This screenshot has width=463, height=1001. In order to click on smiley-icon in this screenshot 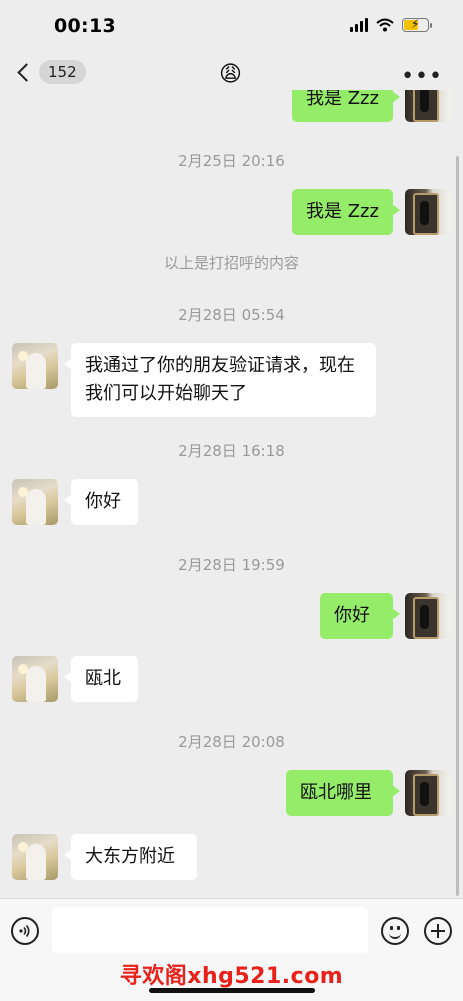, I will do `click(395, 935)`.